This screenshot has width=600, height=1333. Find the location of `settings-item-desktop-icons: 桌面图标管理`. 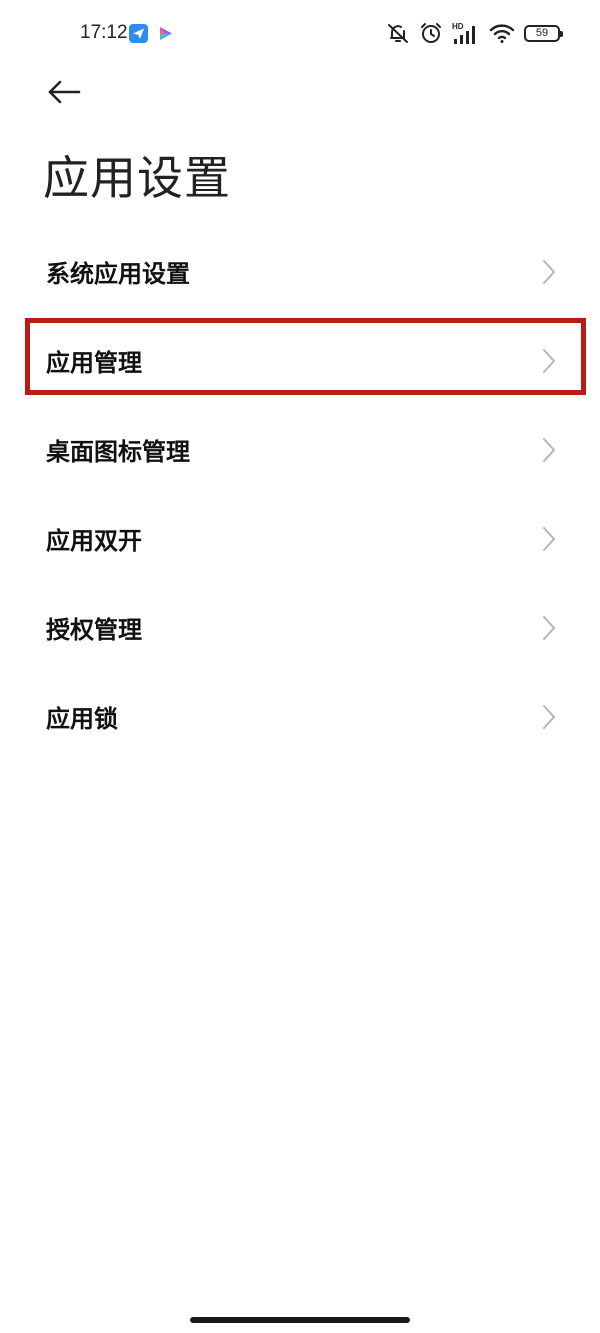

settings-item-desktop-icons: 桌面图标管理 is located at coordinates (300, 449).